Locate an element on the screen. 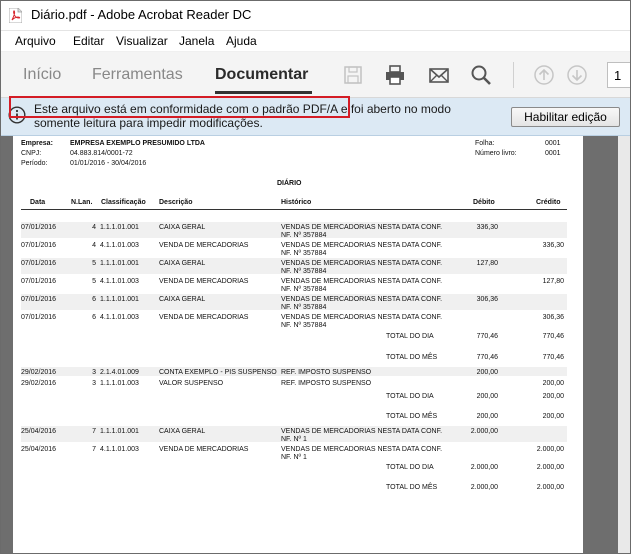  email-icon is located at coordinates (439, 75).